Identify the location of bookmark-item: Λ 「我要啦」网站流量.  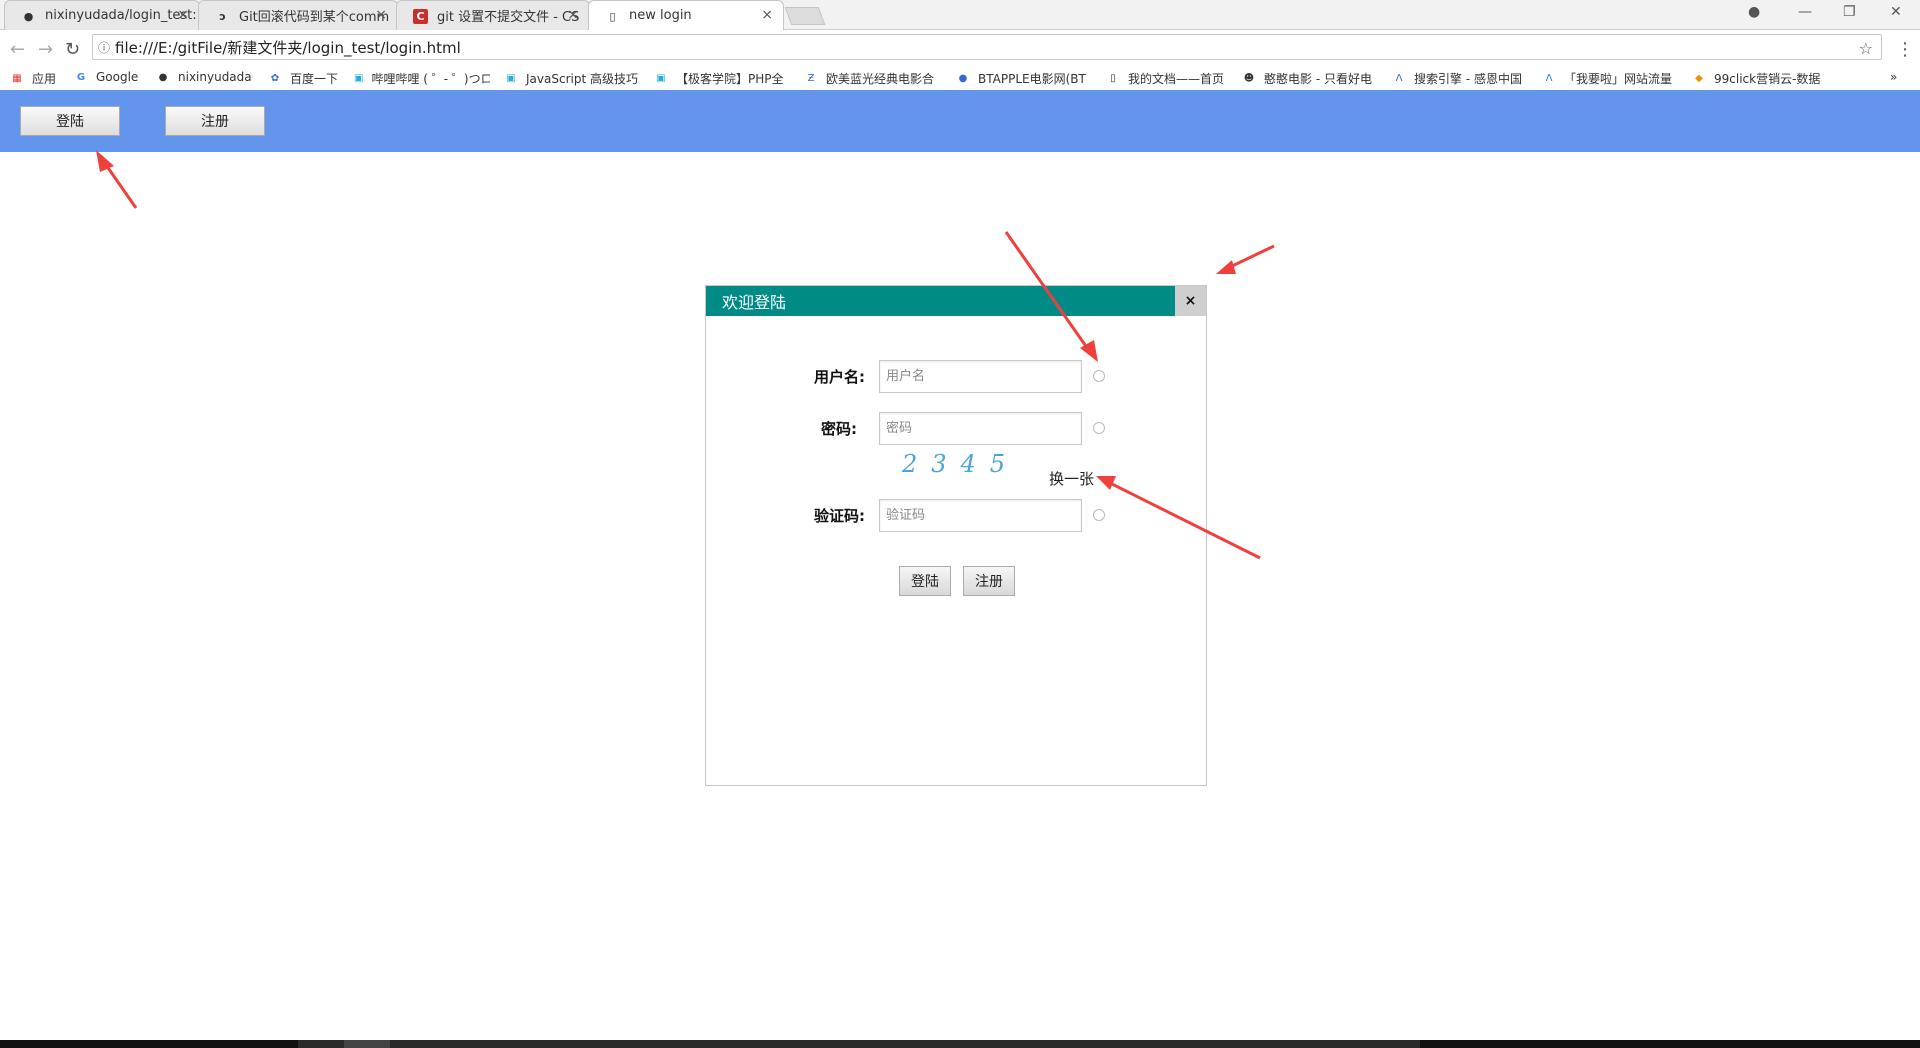
(1609, 78).